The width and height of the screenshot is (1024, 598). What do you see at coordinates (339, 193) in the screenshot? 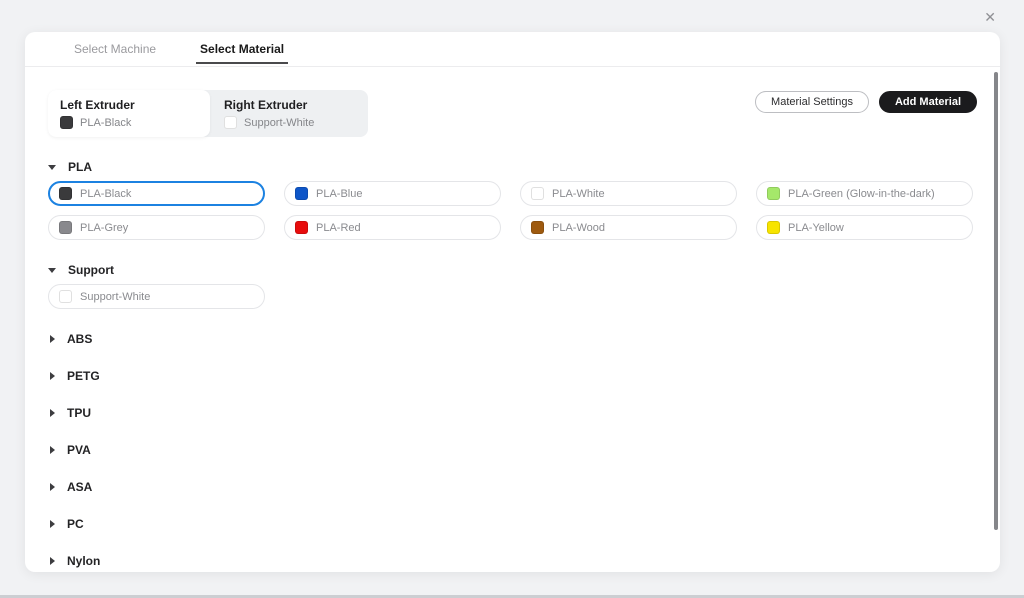
I see `material-label: PLA-Blue` at bounding box center [339, 193].